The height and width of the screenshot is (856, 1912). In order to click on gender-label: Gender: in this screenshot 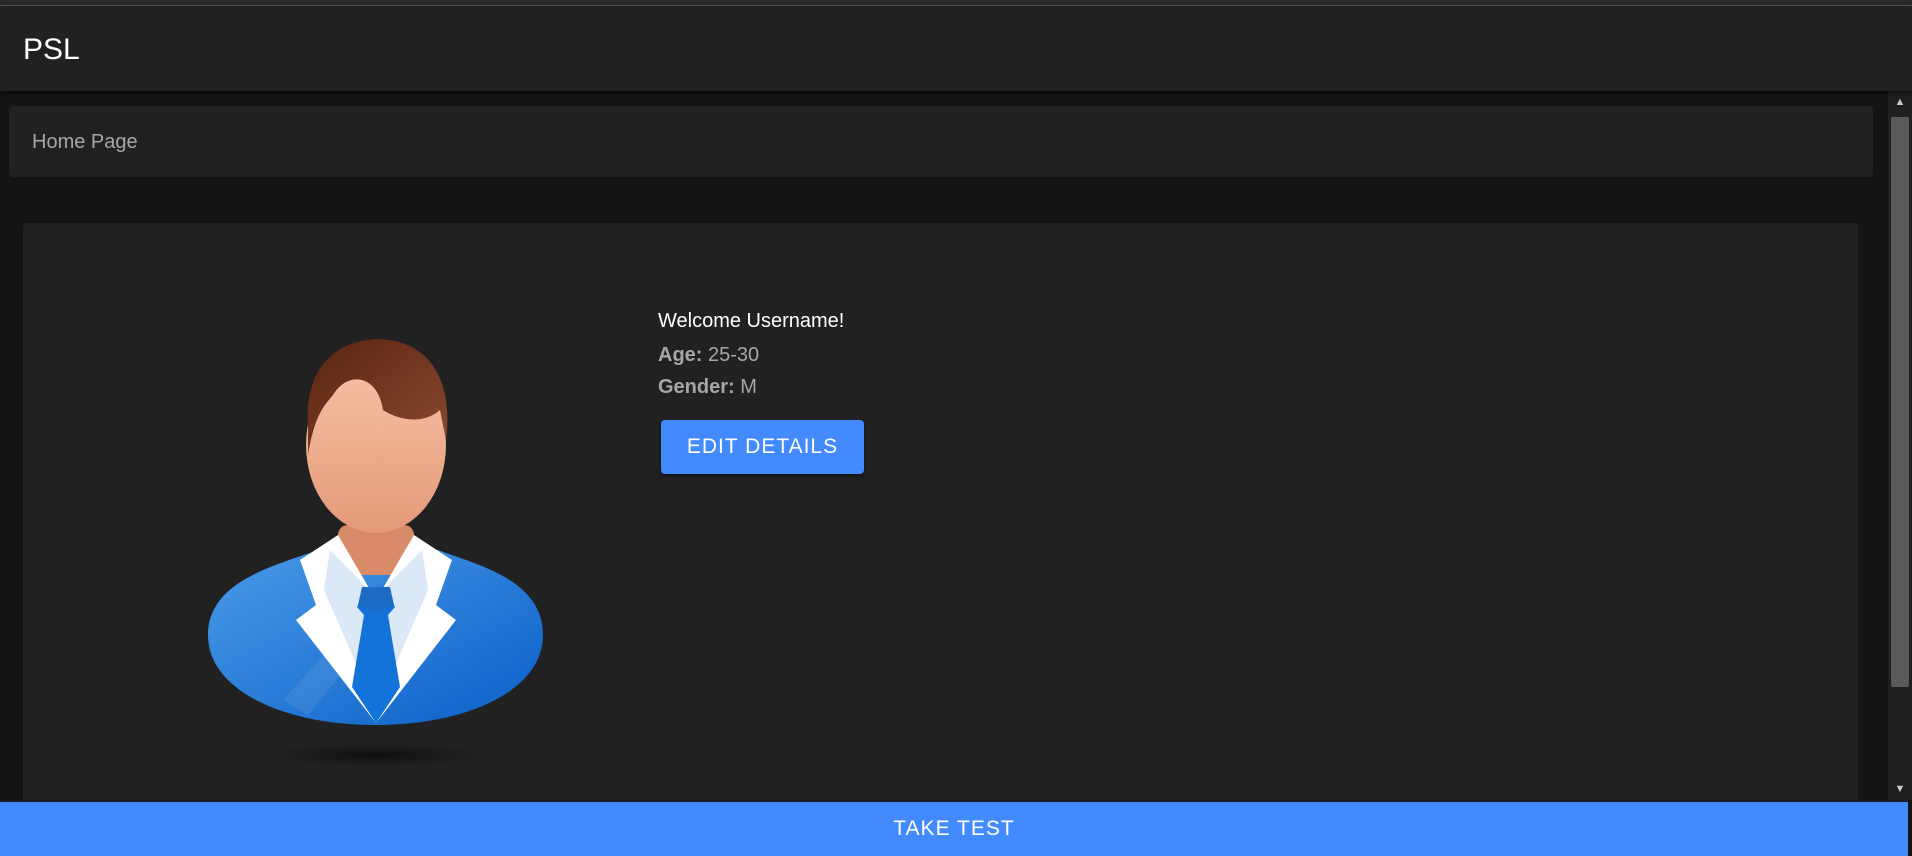, I will do `click(696, 387)`.